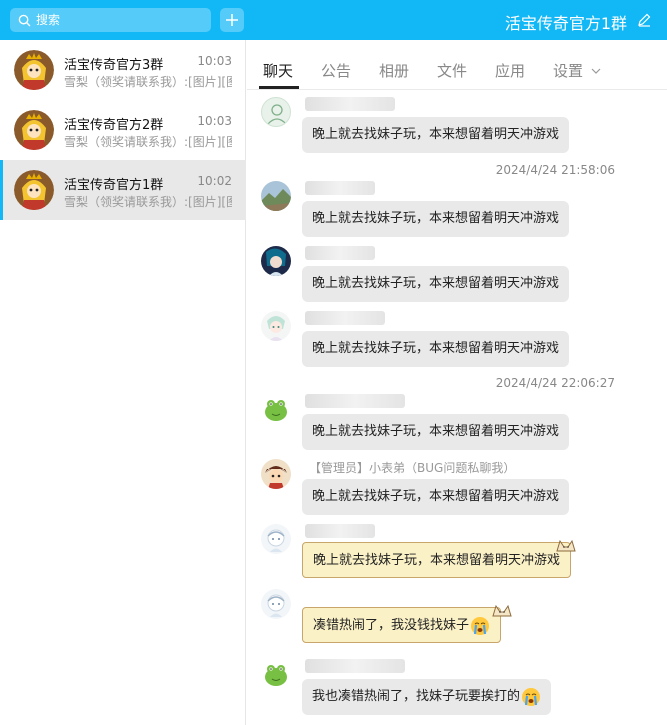 The image size is (667, 725). What do you see at coordinates (24, 20) in the screenshot?
I see `search-icon` at bounding box center [24, 20].